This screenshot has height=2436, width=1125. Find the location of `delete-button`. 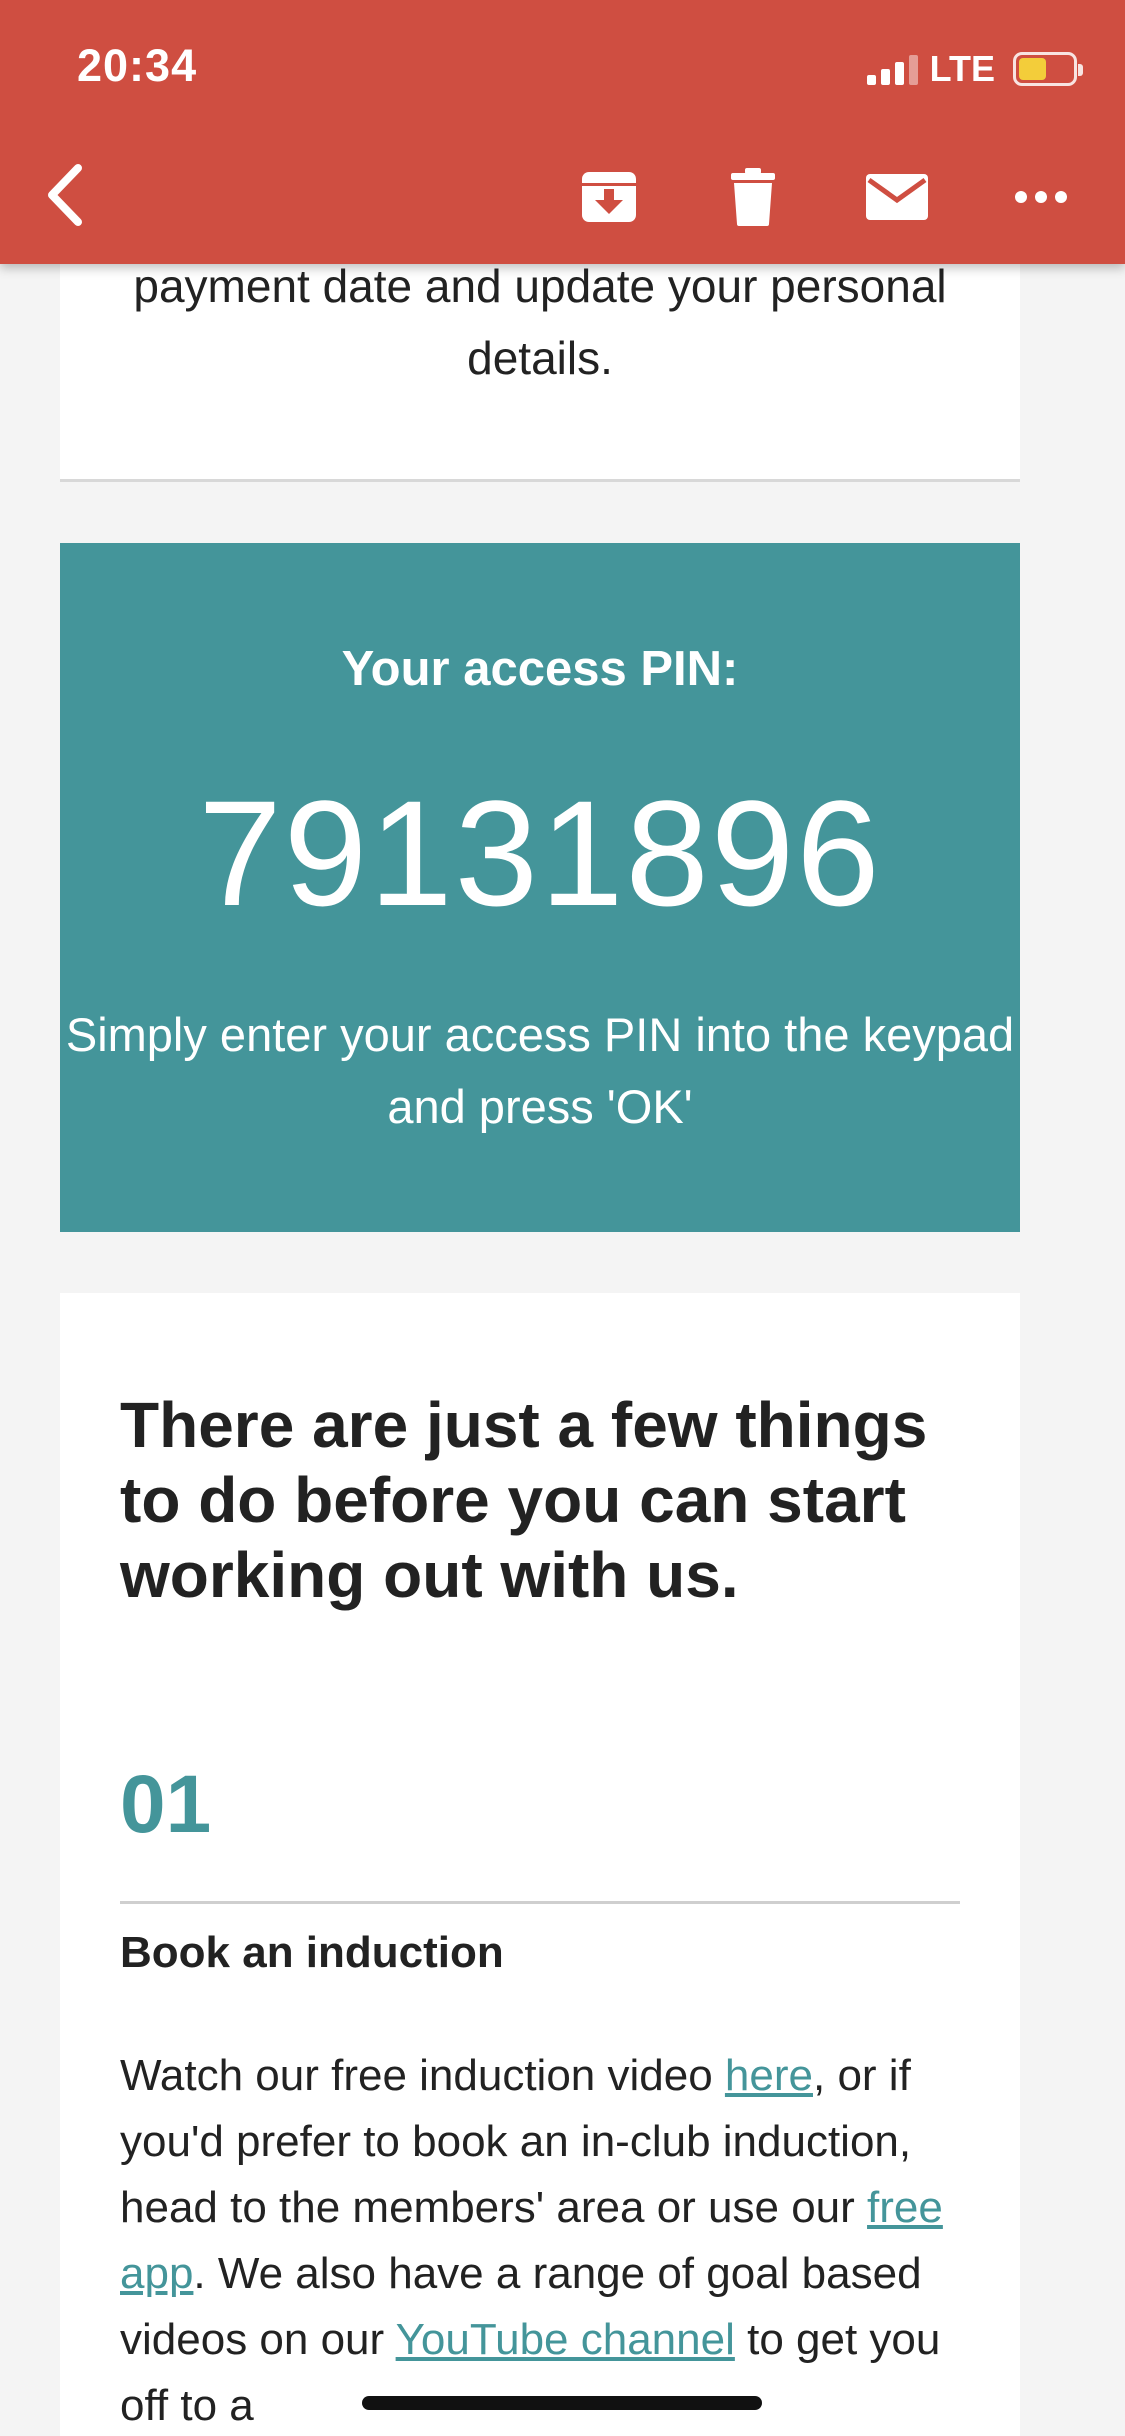

delete-button is located at coordinates (753, 197).